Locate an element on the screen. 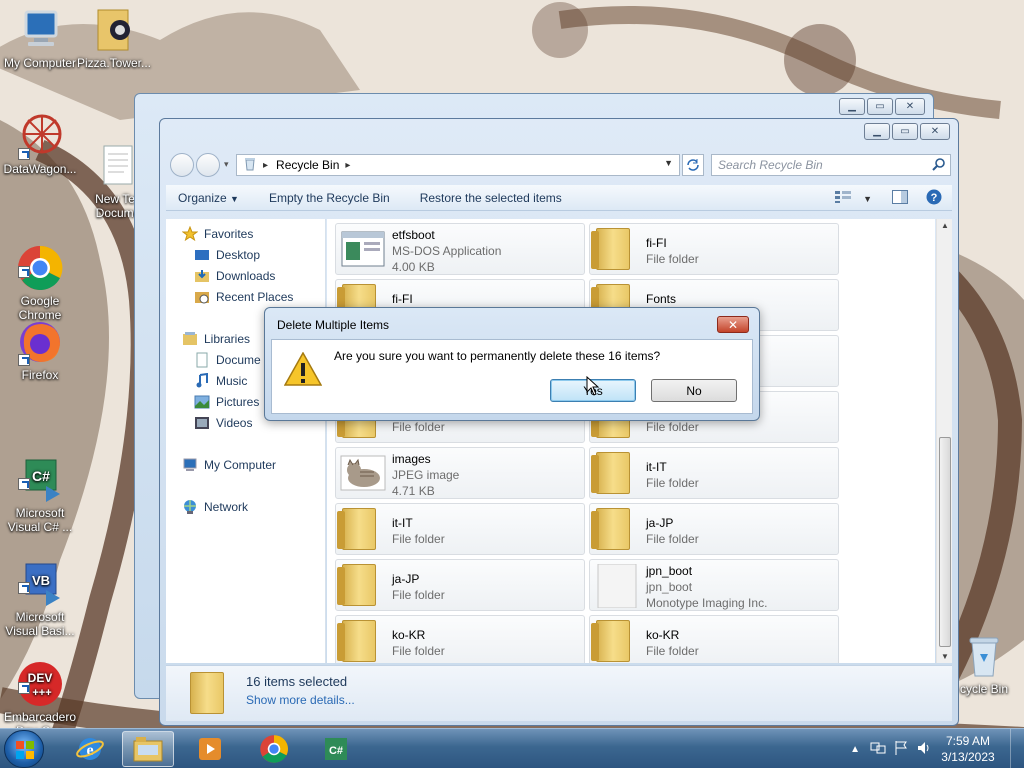  nav-recent-places: Recent Places is located at coordinates (243, 297).